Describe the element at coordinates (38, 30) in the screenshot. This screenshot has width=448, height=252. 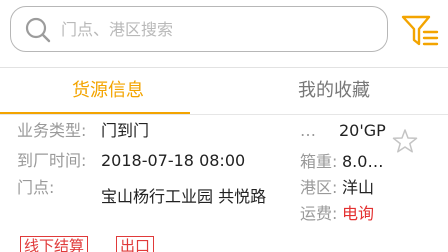
I see `search-icon` at that location.